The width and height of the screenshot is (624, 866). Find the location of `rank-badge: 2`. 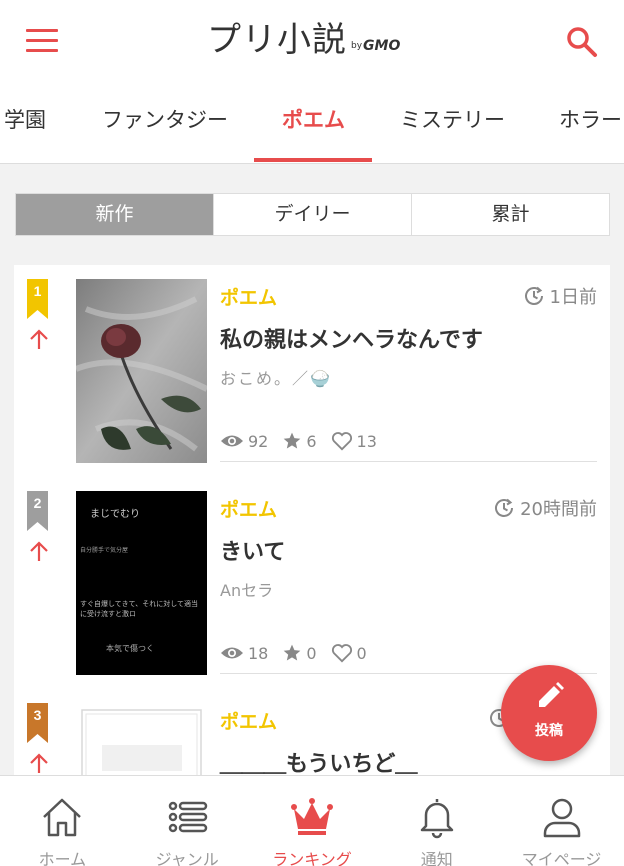

rank-badge: 2 is located at coordinates (37, 511).